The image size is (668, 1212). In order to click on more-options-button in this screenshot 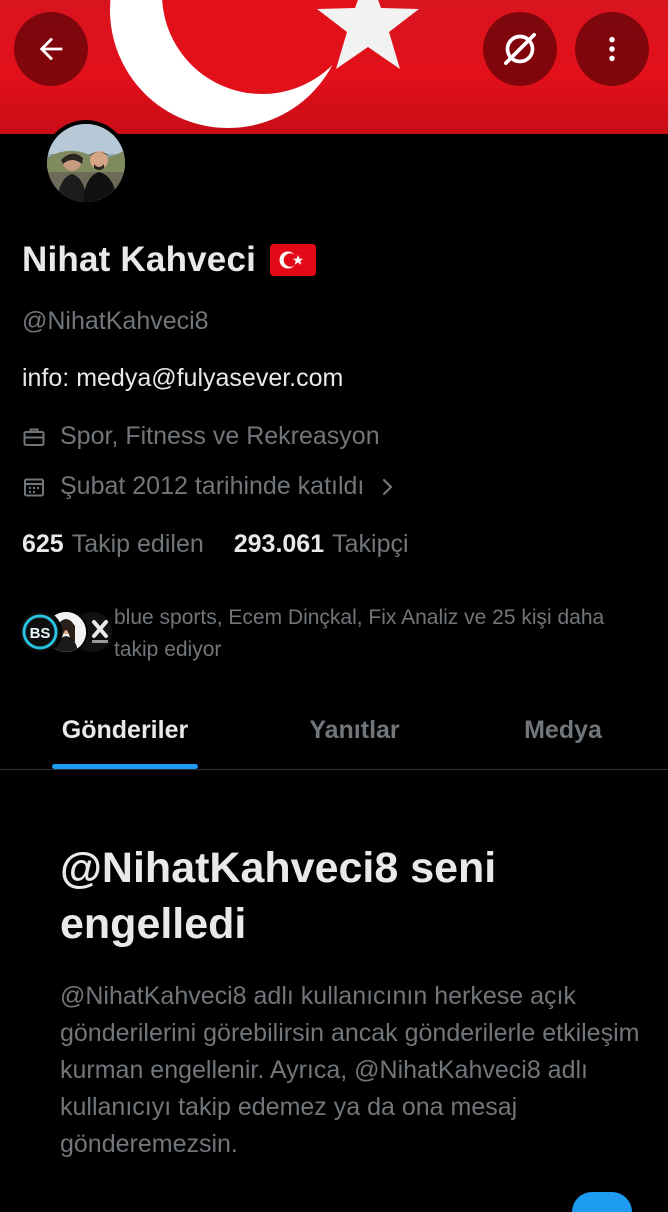, I will do `click(612, 49)`.